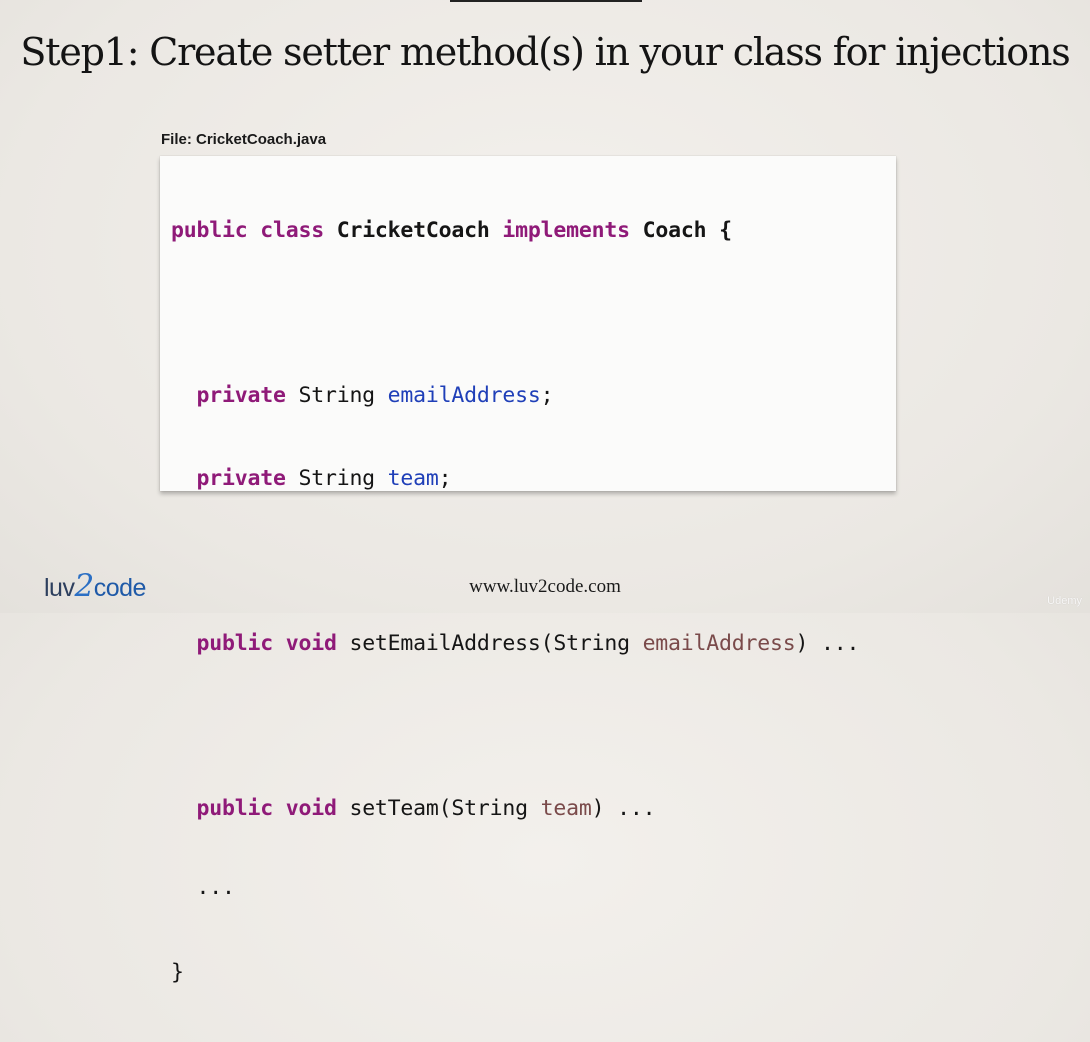  I want to click on interface-name: Coach, so click(674, 230).